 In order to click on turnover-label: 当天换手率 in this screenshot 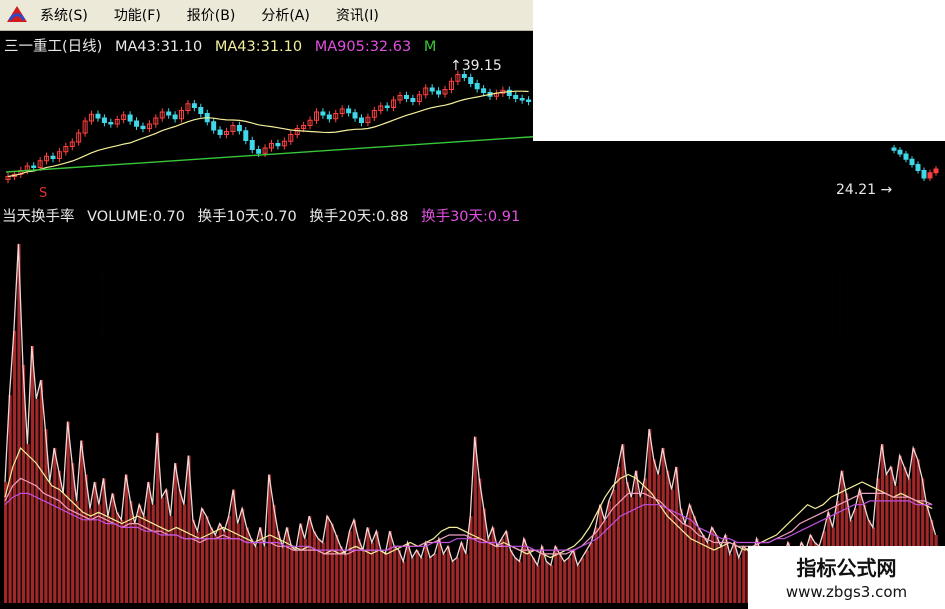, I will do `click(38, 217)`.